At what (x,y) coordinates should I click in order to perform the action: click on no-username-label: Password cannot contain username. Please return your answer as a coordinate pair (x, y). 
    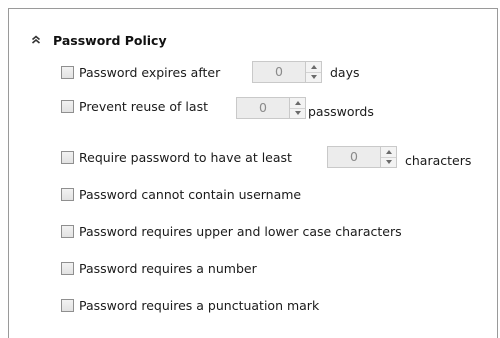
    Looking at the image, I should click on (190, 194).